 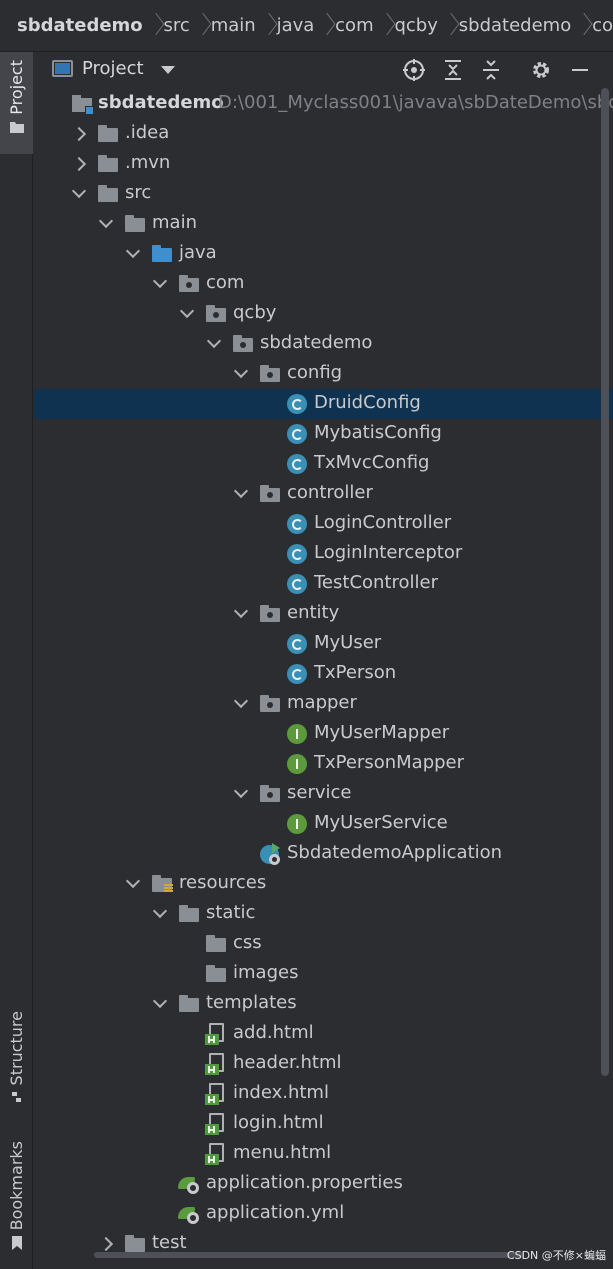 What do you see at coordinates (16, 103) in the screenshot?
I see `project-tool-button: Project` at bounding box center [16, 103].